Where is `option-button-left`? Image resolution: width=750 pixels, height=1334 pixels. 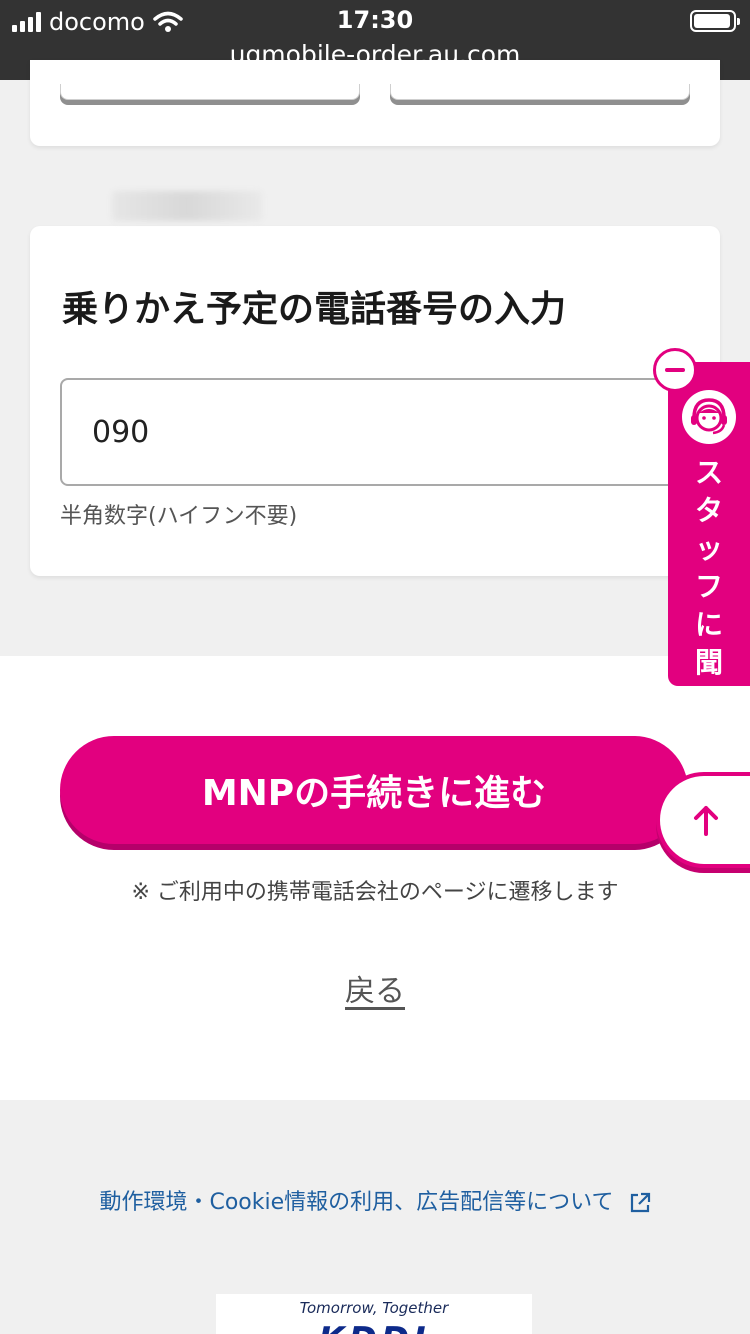
option-button-left is located at coordinates (210, 92).